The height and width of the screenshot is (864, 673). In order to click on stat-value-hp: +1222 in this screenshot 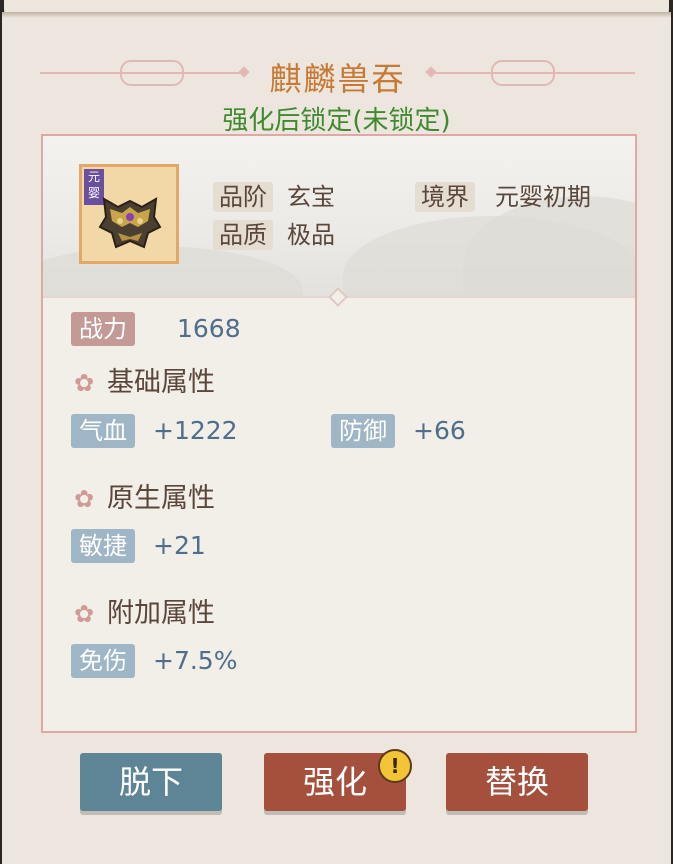, I will do `click(195, 430)`.